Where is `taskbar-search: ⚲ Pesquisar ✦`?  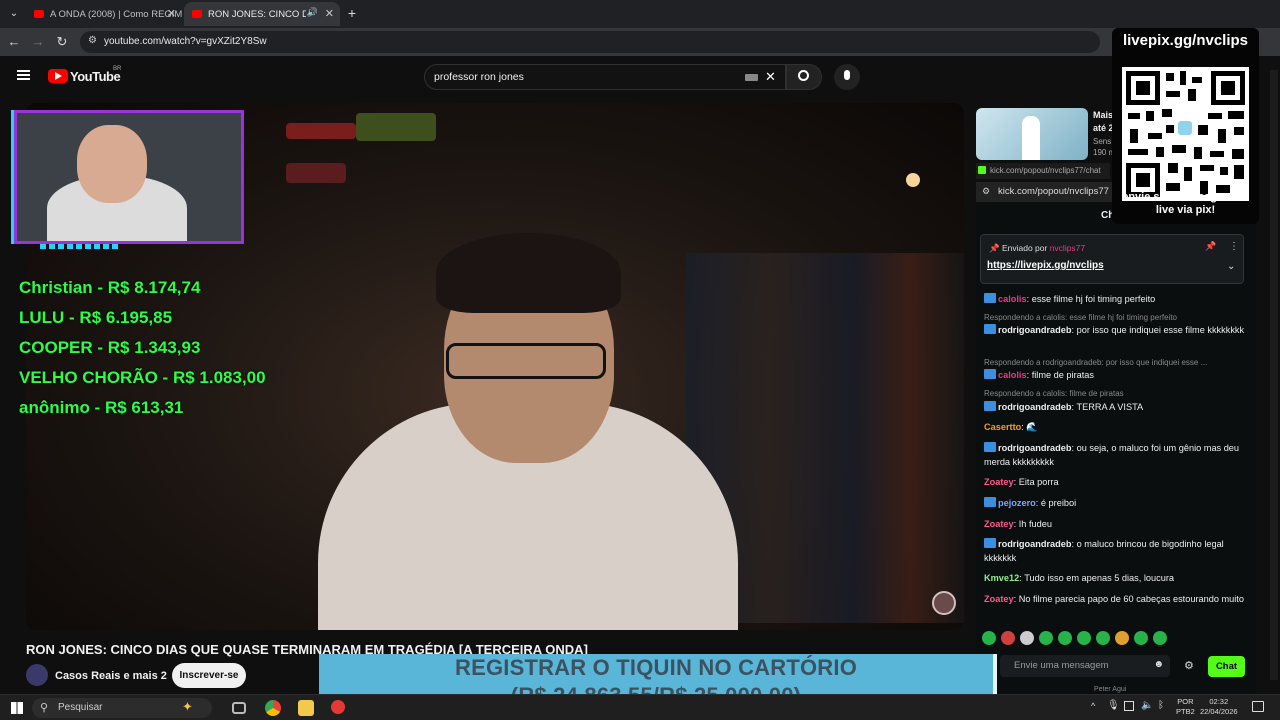
taskbar-search: ⚲ Pesquisar ✦ is located at coordinates (122, 708).